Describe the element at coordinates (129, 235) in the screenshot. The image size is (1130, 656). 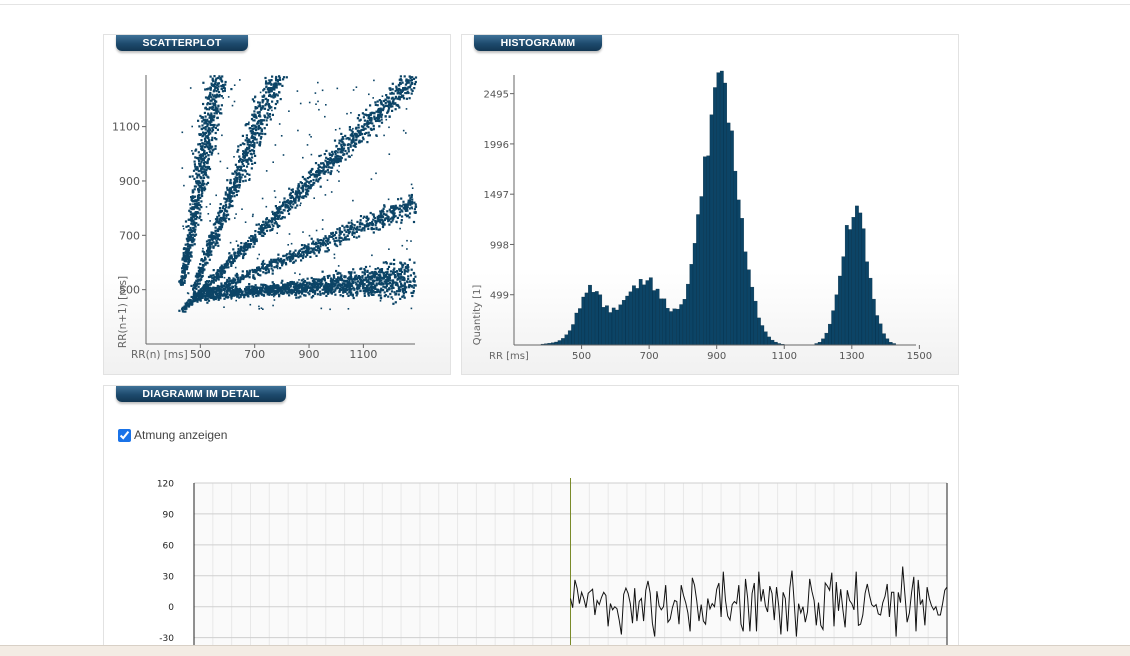
I see `scatter-y-tick-label: 700` at that location.